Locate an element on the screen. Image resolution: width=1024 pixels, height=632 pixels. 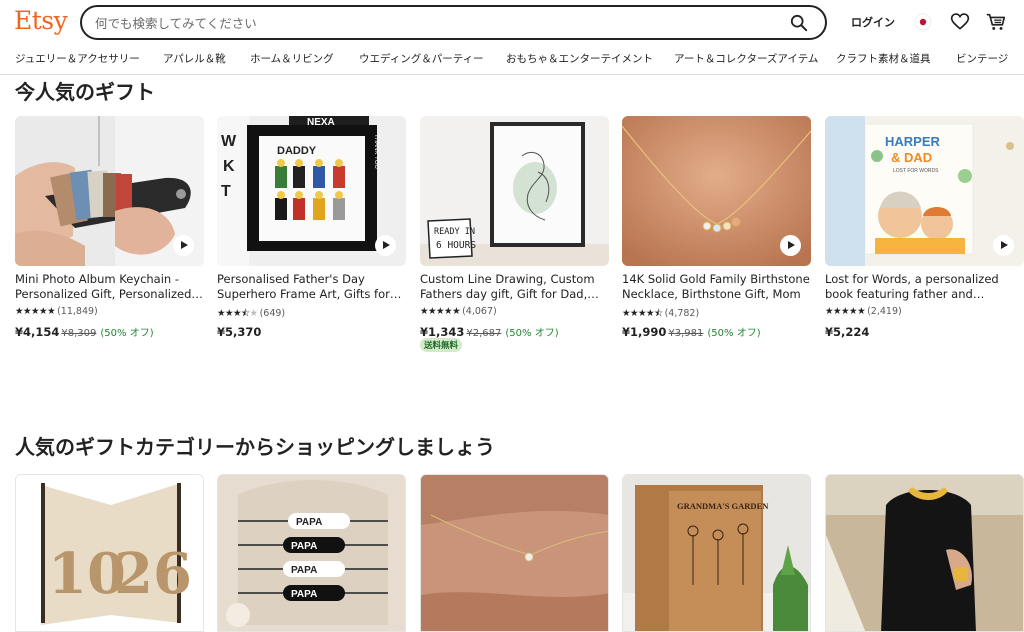
review-count: (2,419) is located at coordinates (884, 311).